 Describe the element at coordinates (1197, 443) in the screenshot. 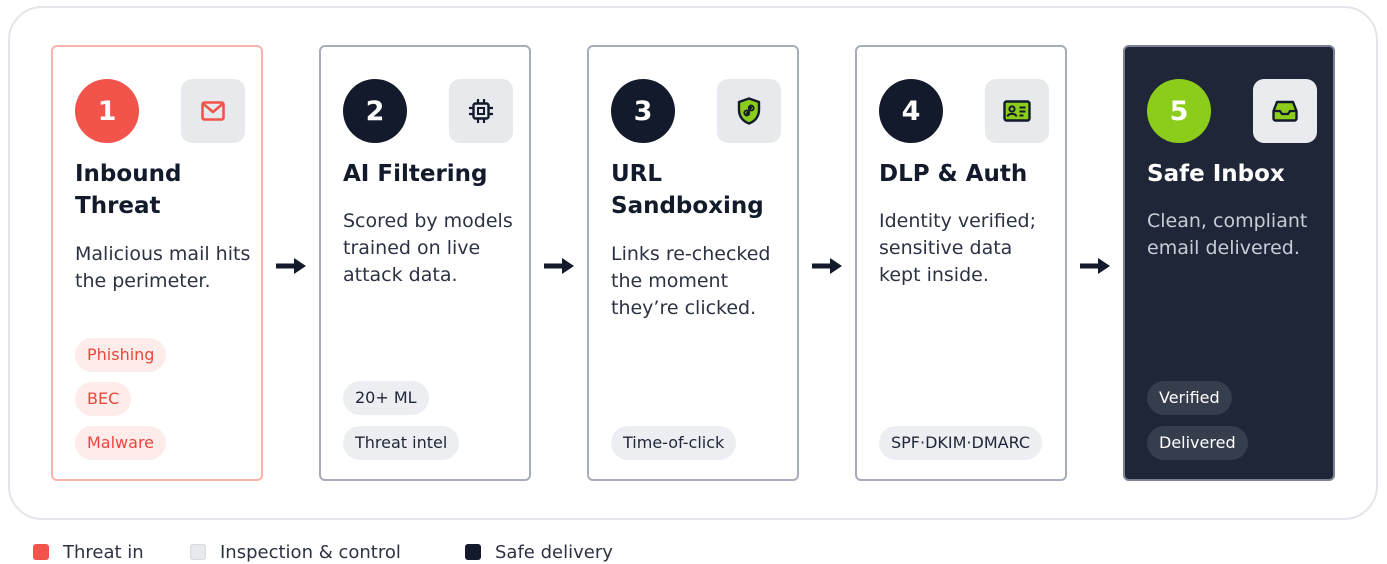

I see `tag-badge: Delivered` at that location.